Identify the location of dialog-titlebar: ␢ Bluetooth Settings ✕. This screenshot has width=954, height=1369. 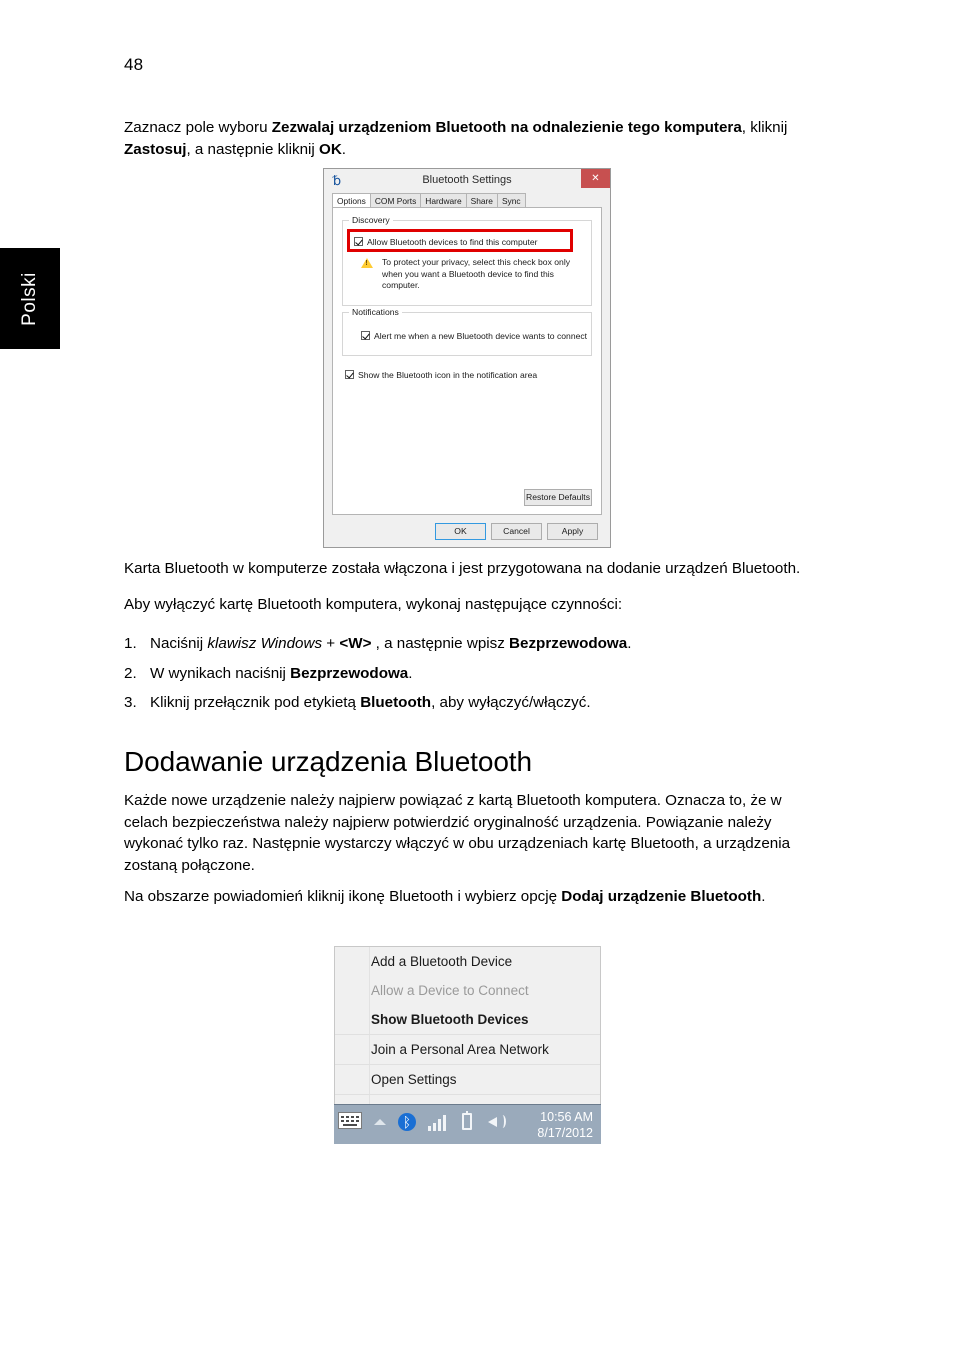
(467, 180).